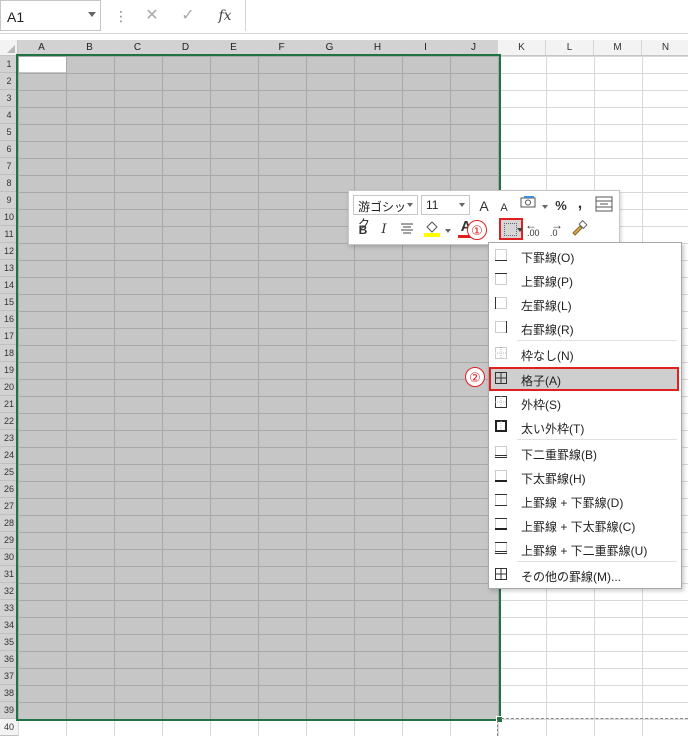 Image resolution: width=688 pixels, height=736 pixels. Describe the element at coordinates (9, 540) in the screenshot. I see `row-header-29: 29` at that location.